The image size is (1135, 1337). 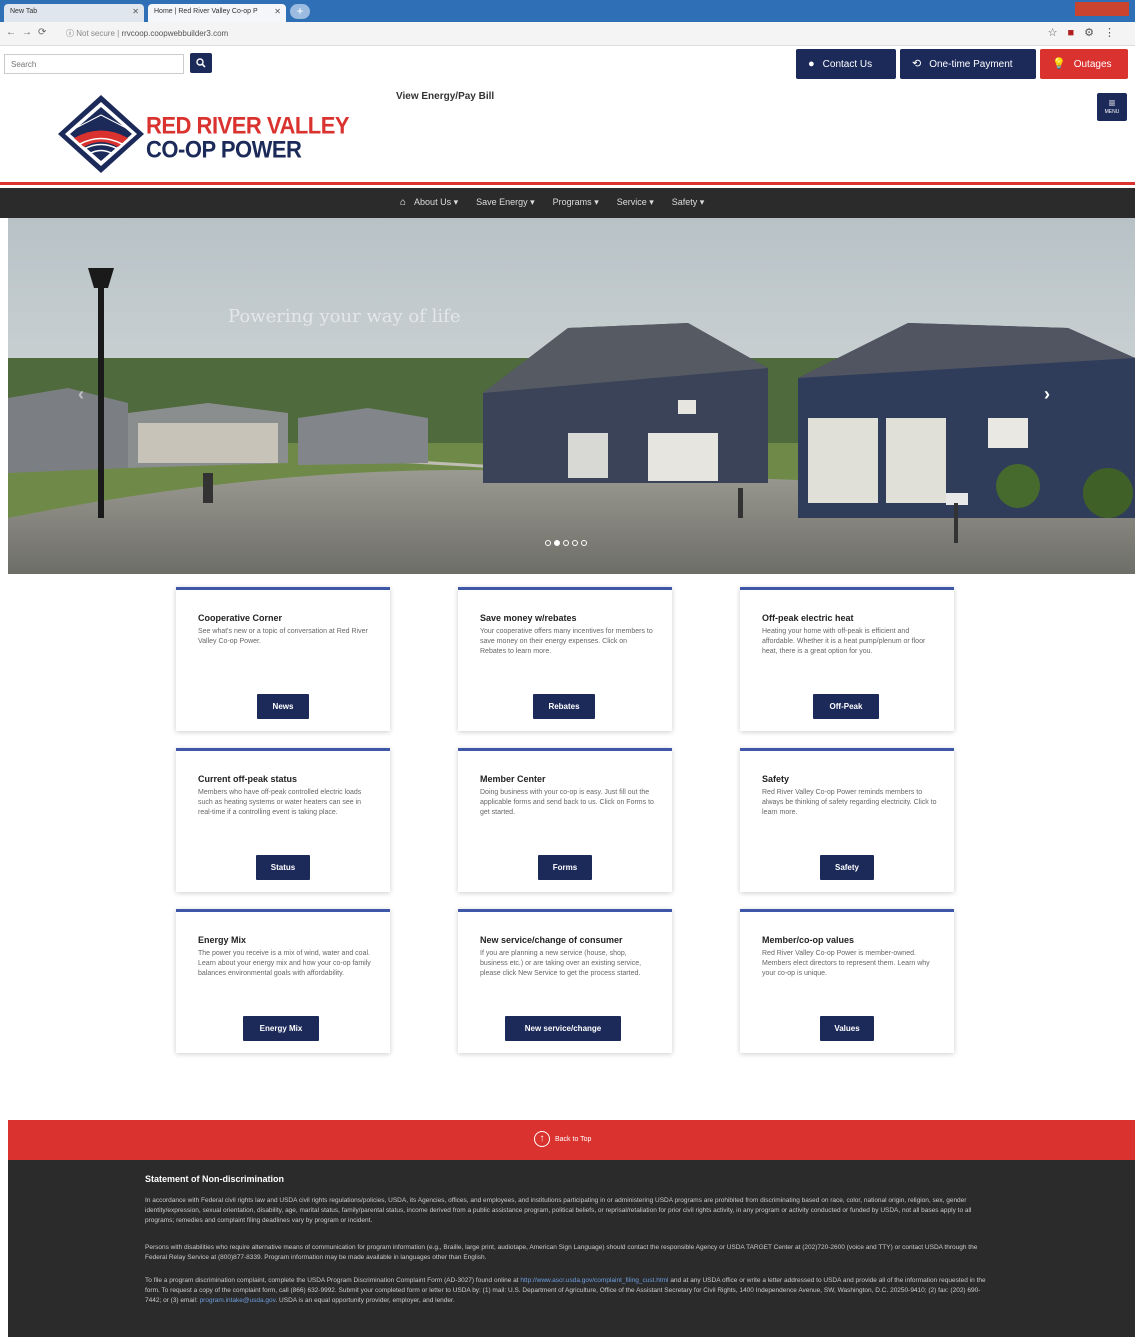 I want to click on nav-item-about-us: About Us ▾, so click(x=436, y=202).